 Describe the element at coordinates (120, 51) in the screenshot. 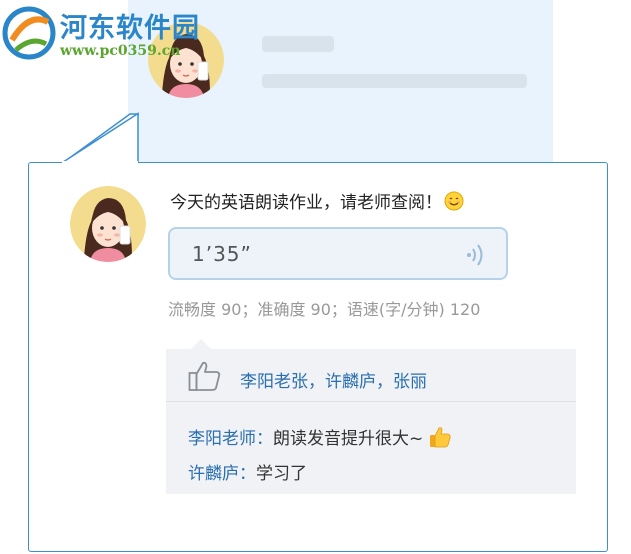

I see `watermark-url: www.pc0359.cn` at that location.